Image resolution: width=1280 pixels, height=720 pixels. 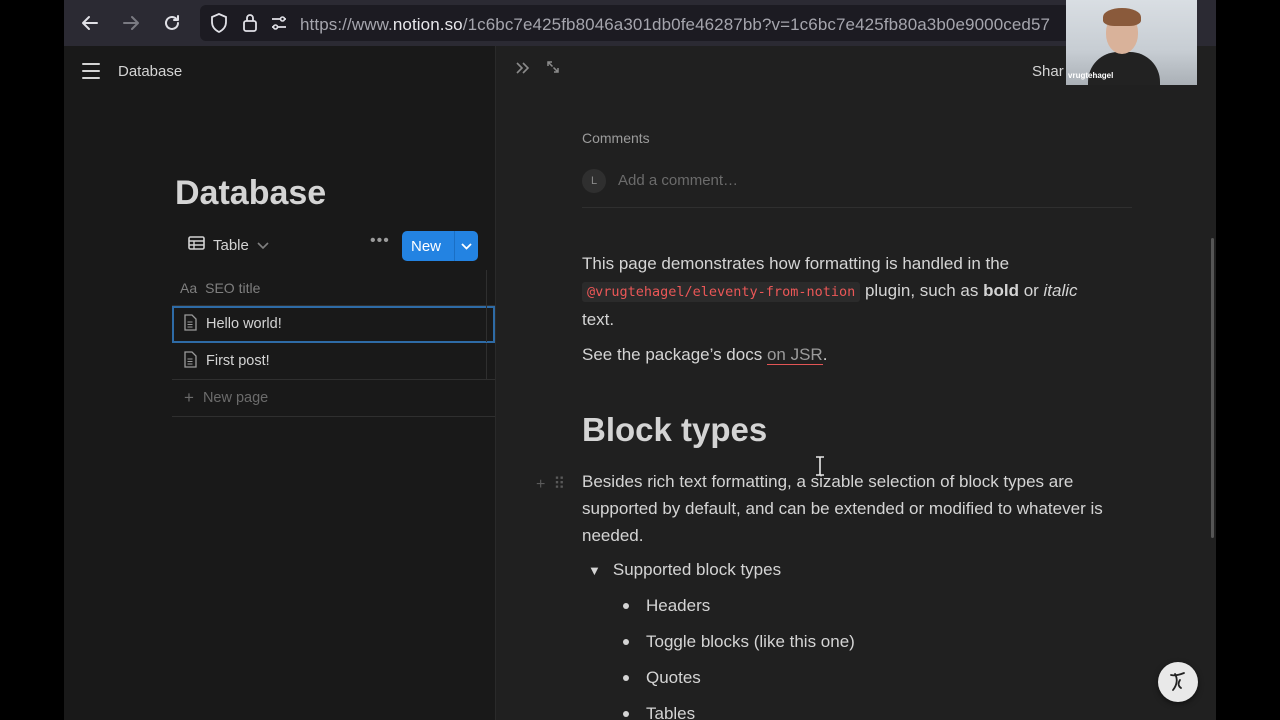 What do you see at coordinates (427, 24) in the screenshot?
I see `url-domain: notion.so` at bounding box center [427, 24].